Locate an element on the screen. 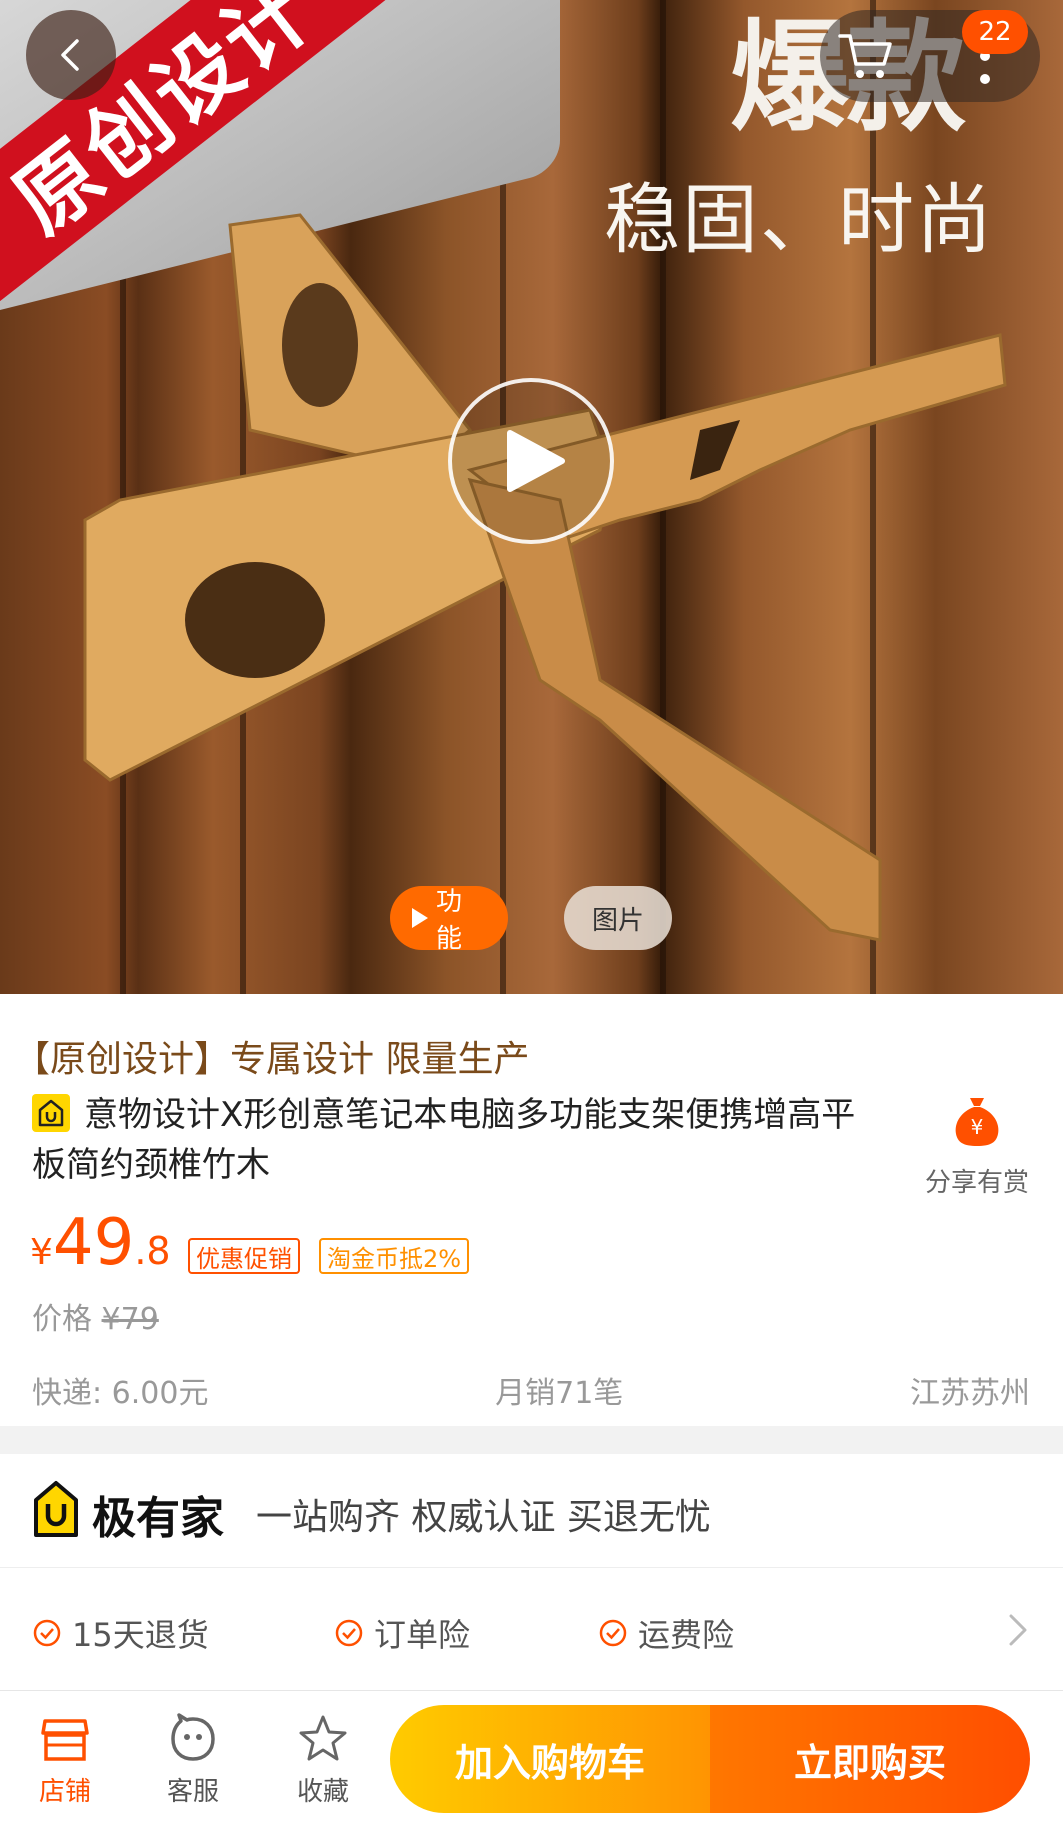 The height and width of the screenshot is (1821, 1063). price-decimal: .8 is located at coordinates (152, 1251).